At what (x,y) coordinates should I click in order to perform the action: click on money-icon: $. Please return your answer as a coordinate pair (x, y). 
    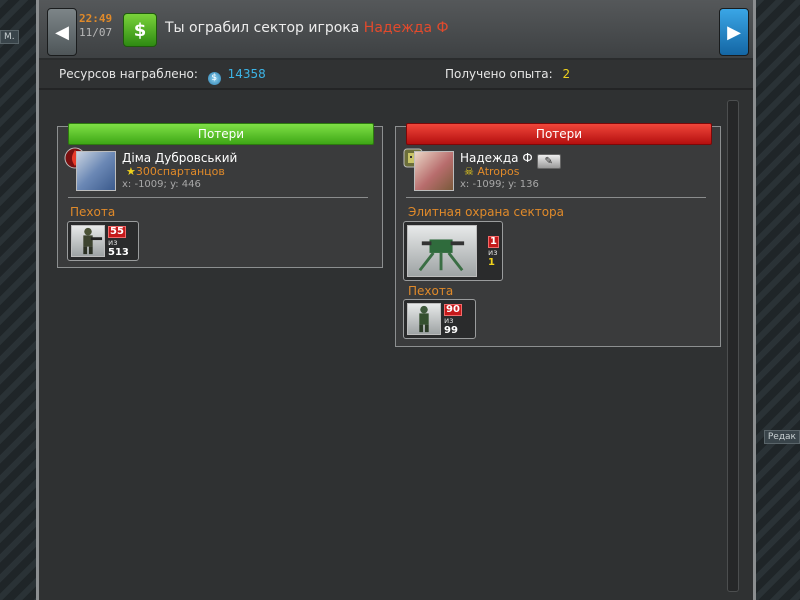
    Looking at the image, I should click on (140, 30).